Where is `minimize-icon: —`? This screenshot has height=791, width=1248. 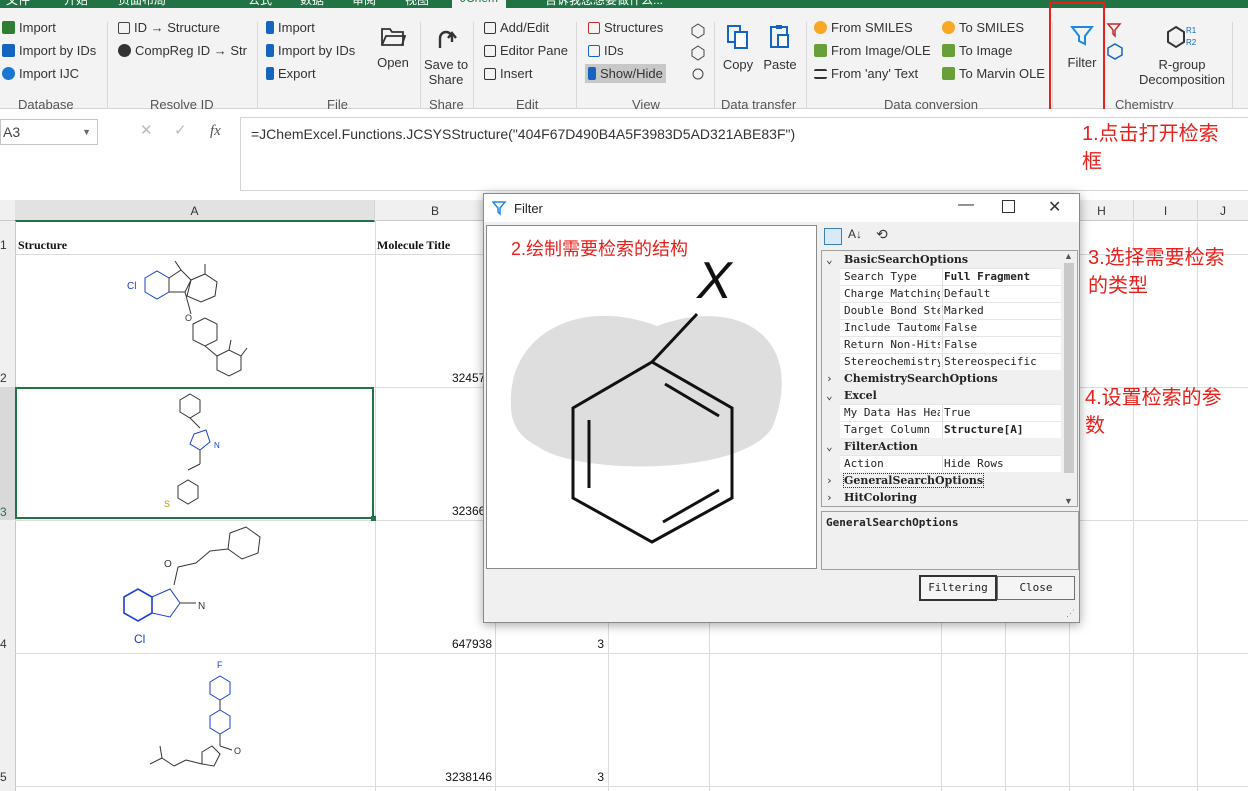 minimize-icon: — is located at coordinates (966, 205).